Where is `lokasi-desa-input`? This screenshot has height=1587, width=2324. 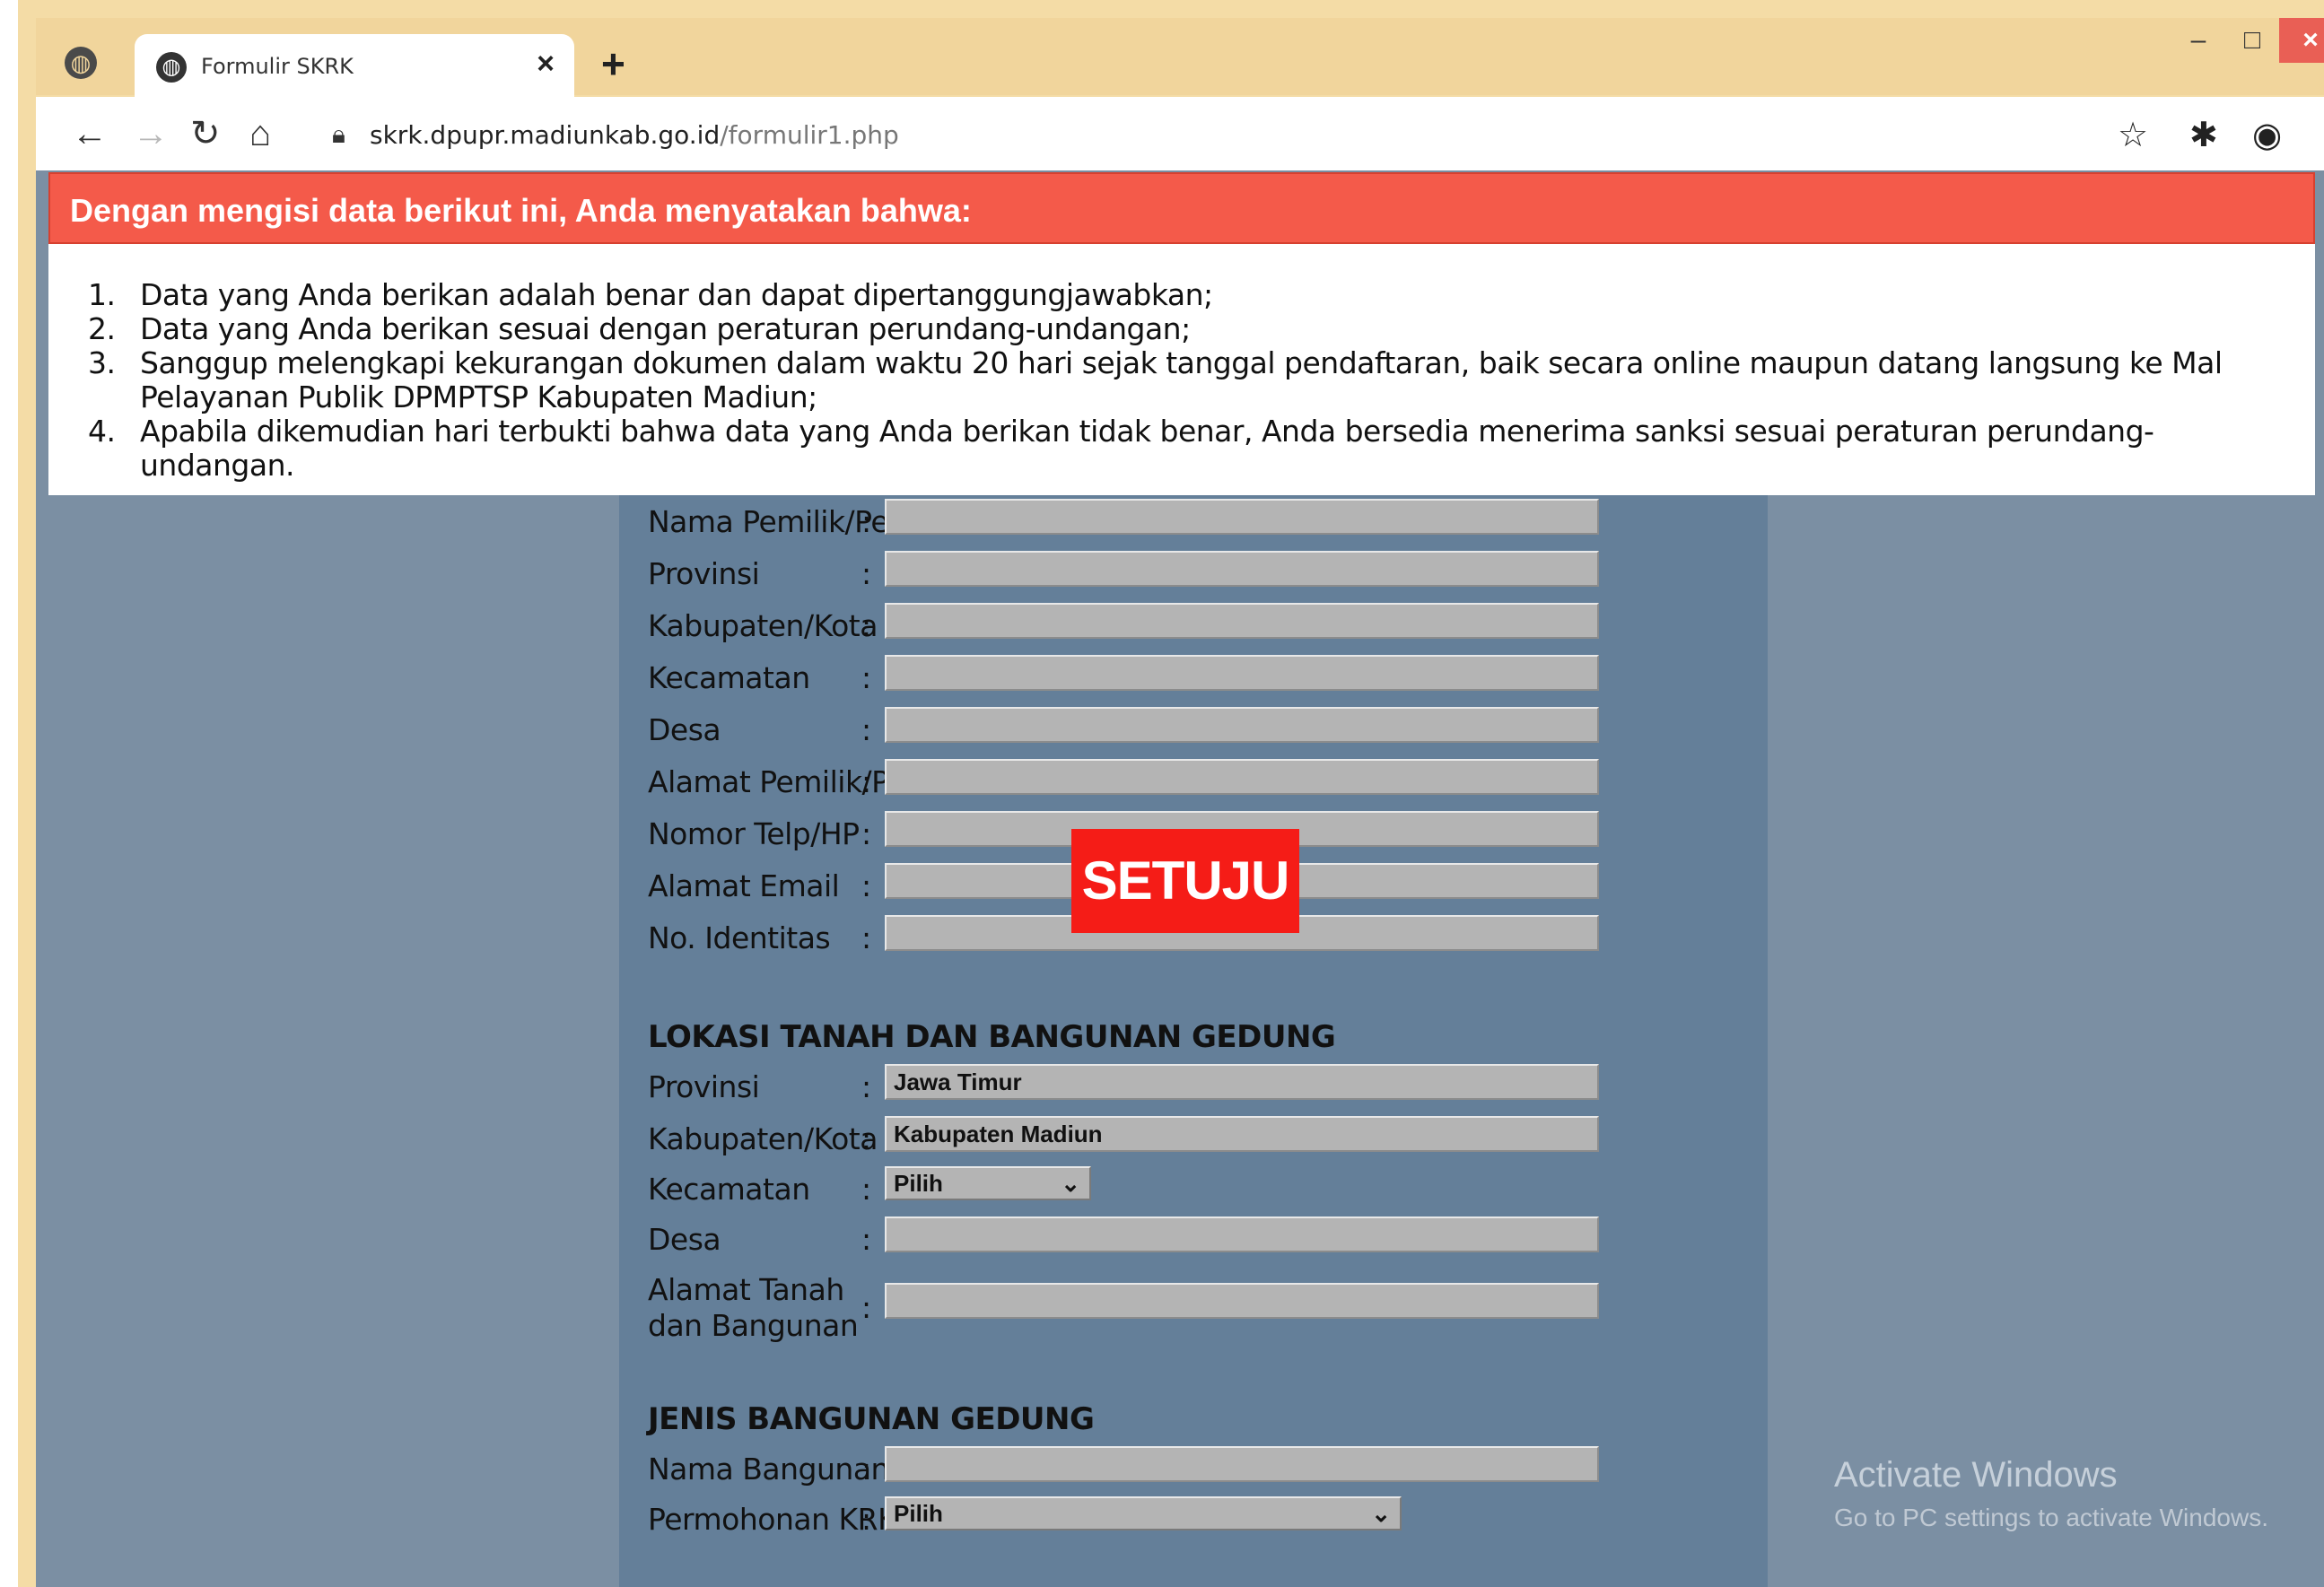
lokasi-desa-input is located at coordinates (1242, 1234).